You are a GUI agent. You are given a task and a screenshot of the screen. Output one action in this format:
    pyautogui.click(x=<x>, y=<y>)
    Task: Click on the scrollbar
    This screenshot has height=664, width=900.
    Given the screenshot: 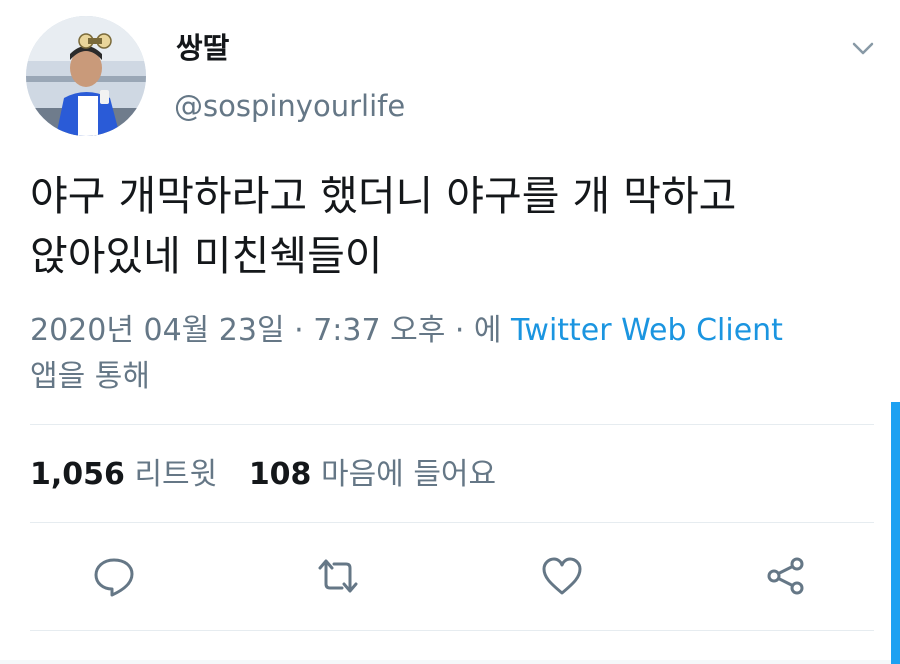 What is the action you would take?
    pyautogui.click(x=895, y=533)
    